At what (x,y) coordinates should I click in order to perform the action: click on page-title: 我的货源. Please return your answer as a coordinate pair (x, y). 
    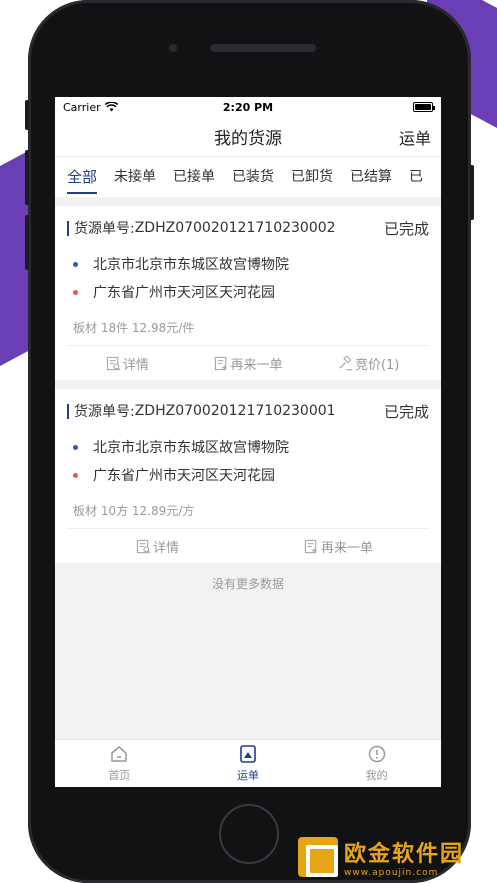
    Looking at the image, I should click on (248, 139).